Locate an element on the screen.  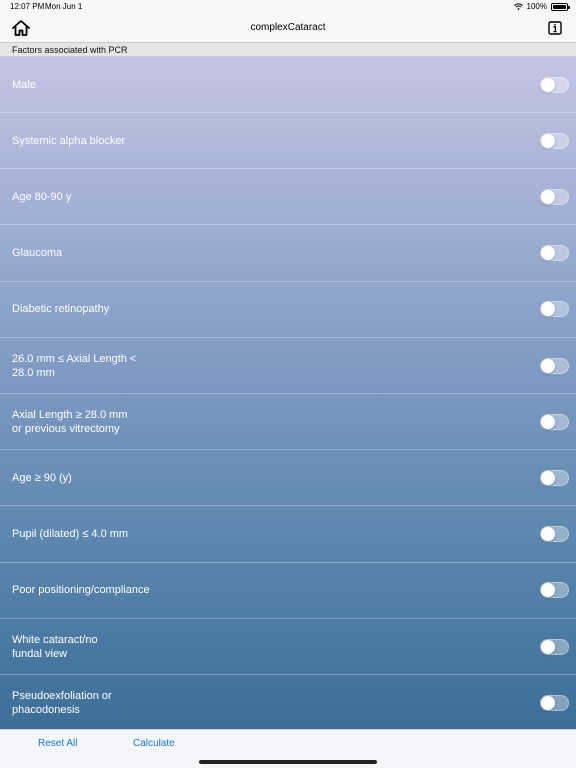
battery-percent: 100% is located at coordinates (536, 6).